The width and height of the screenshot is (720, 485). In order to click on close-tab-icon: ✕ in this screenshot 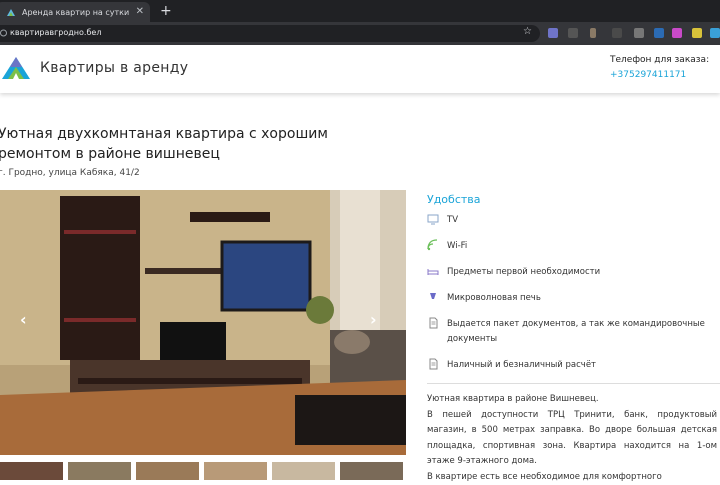, I will do `click(140, 12)`.